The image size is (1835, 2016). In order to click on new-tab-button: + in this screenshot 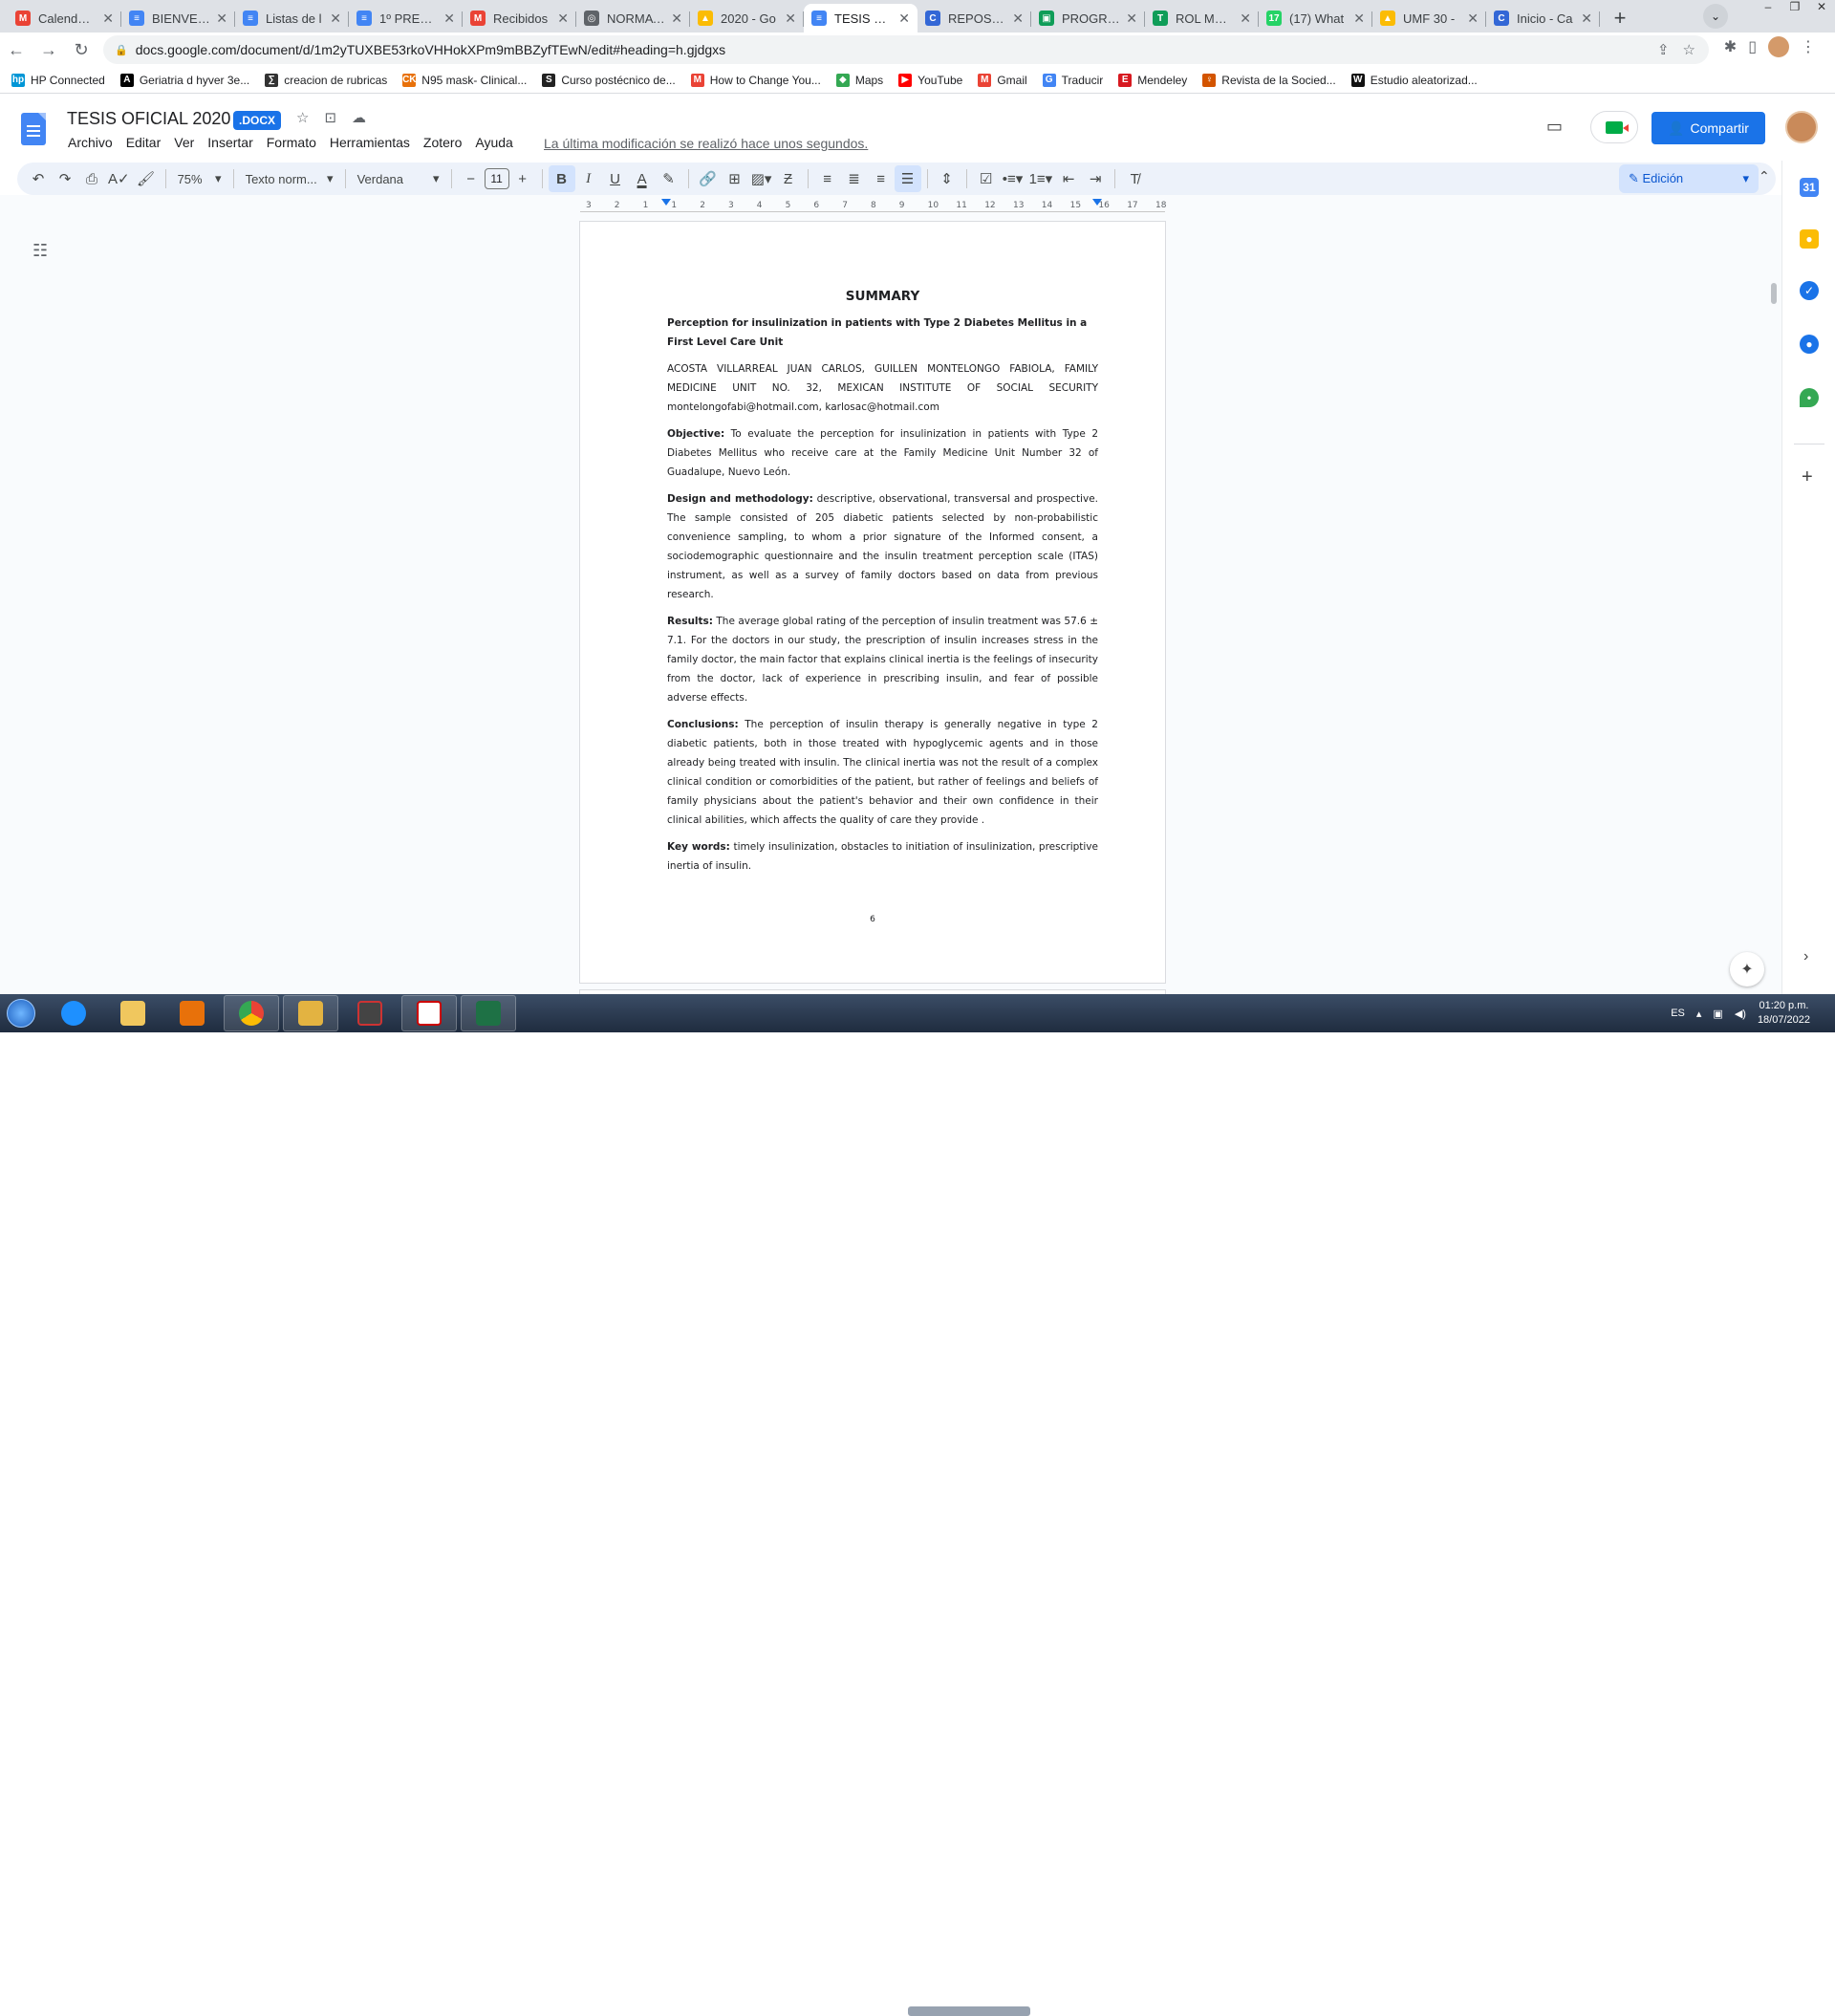, I will do `click(1620, 18)`.